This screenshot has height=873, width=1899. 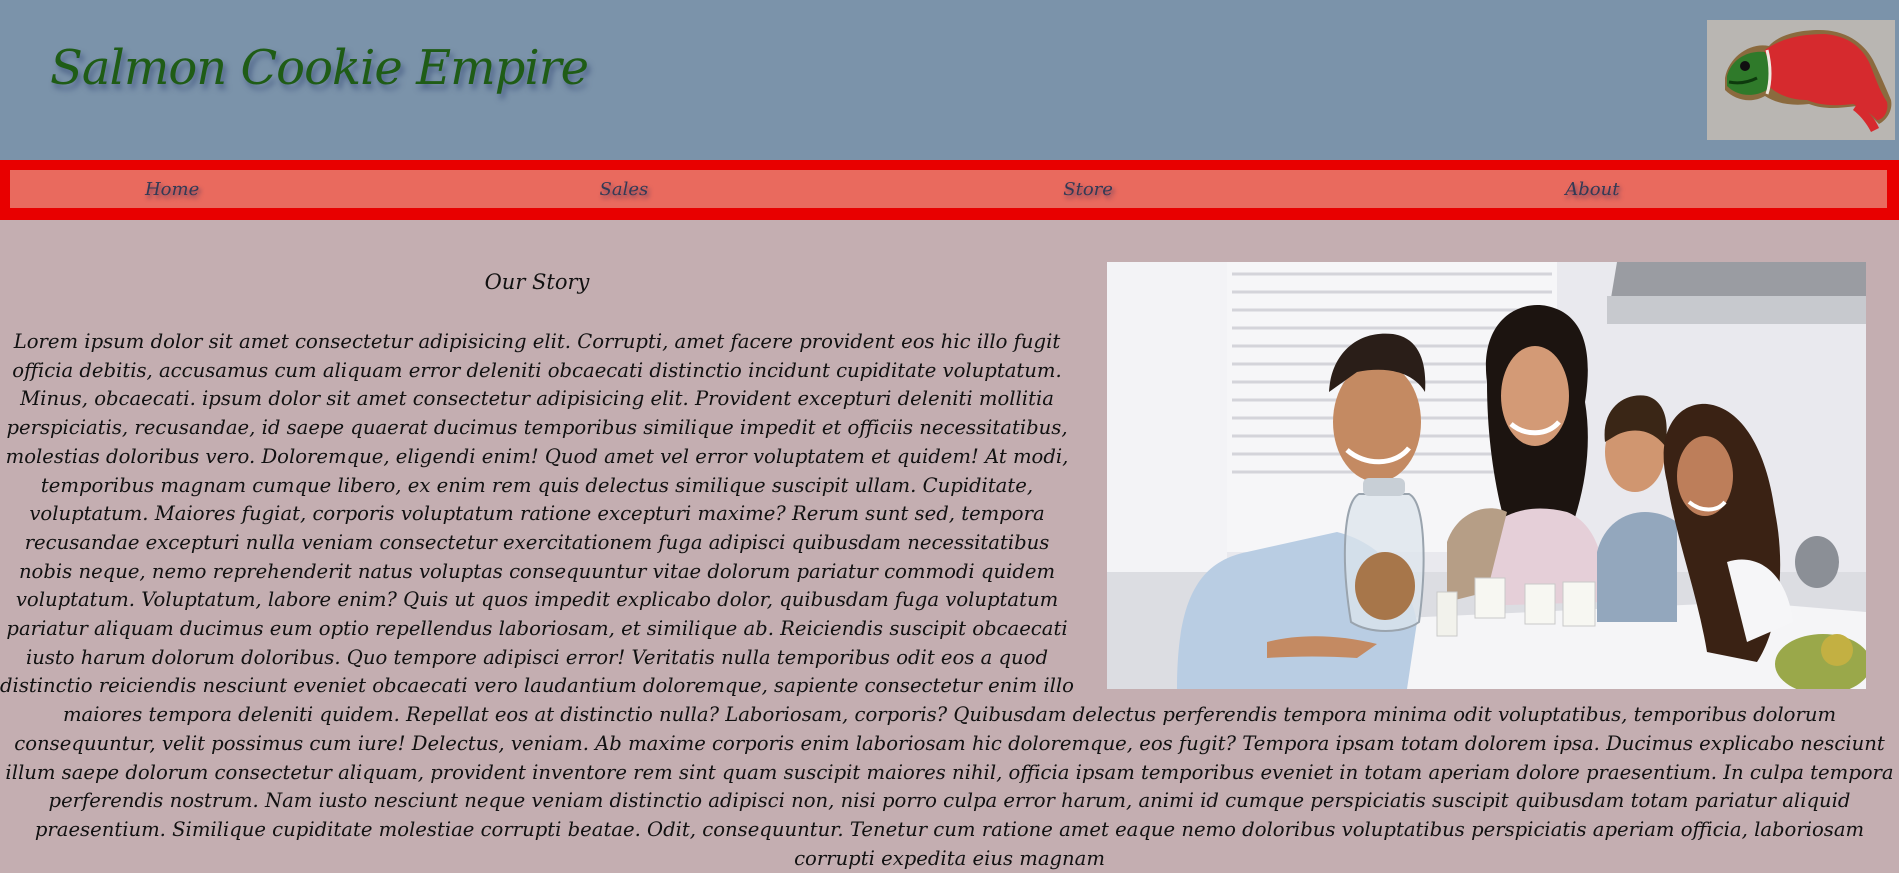 What do you see at coordinates (319, 68) in the screenshot?
I see `site-title: Salmon Cookie Empire` at bounding box center [319, 68].